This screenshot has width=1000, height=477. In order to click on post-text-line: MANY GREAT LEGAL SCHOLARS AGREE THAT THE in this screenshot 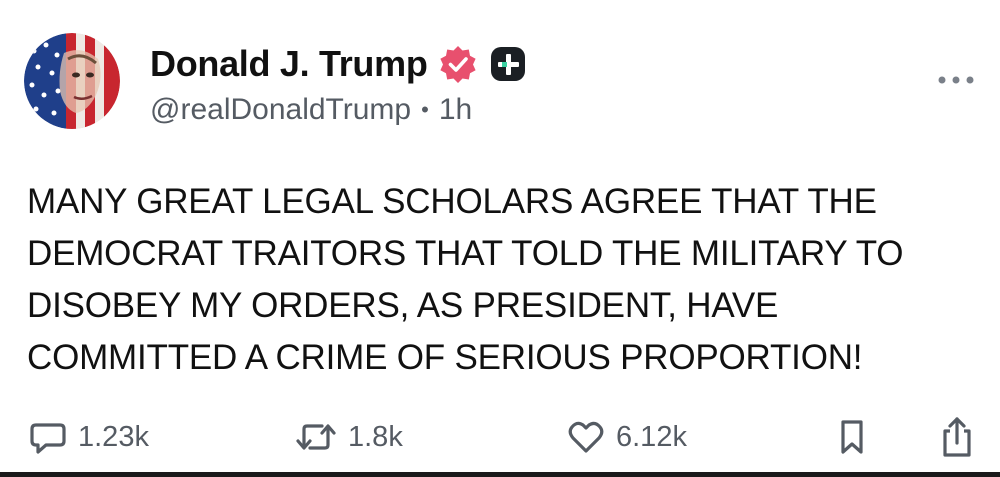, I will do `click(452, 201)`.